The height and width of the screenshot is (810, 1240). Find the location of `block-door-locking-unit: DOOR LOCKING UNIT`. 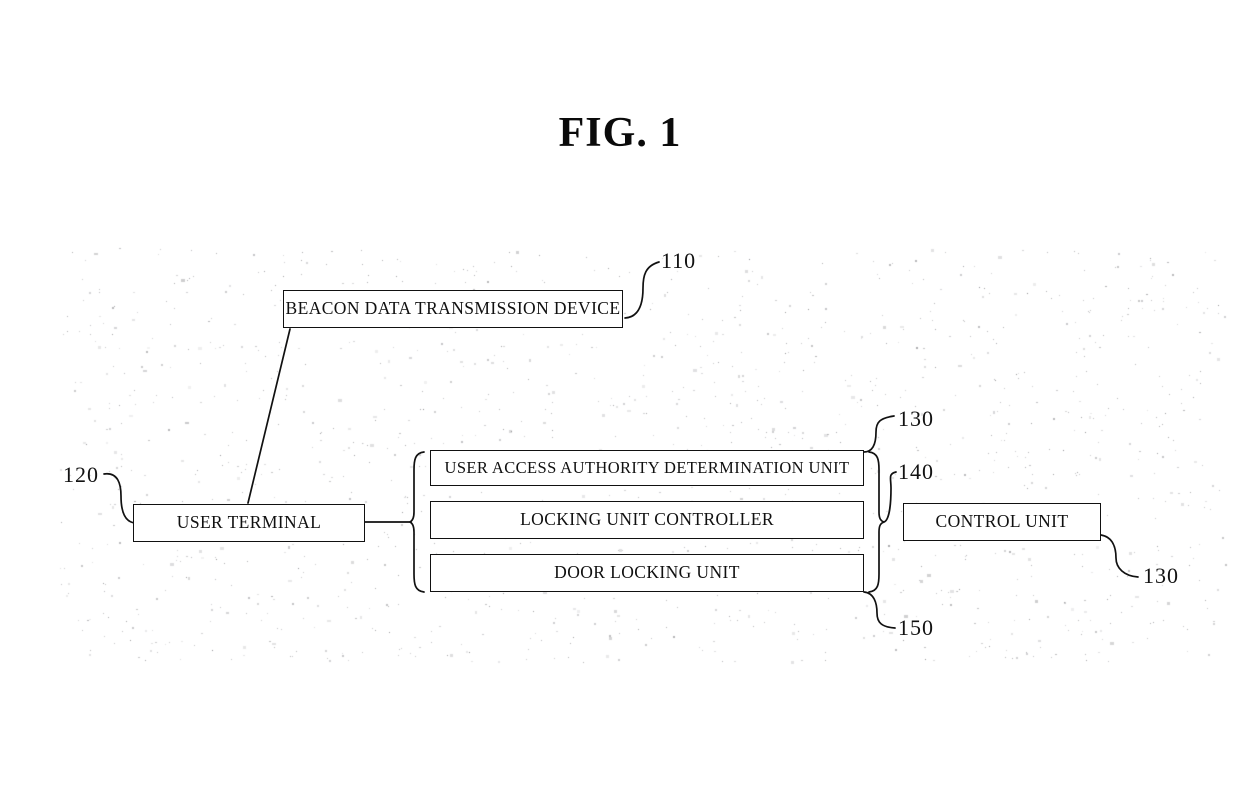

block-door-locking-unit: DOOR LOCKING UNIT is located at coordinates (647, 573).